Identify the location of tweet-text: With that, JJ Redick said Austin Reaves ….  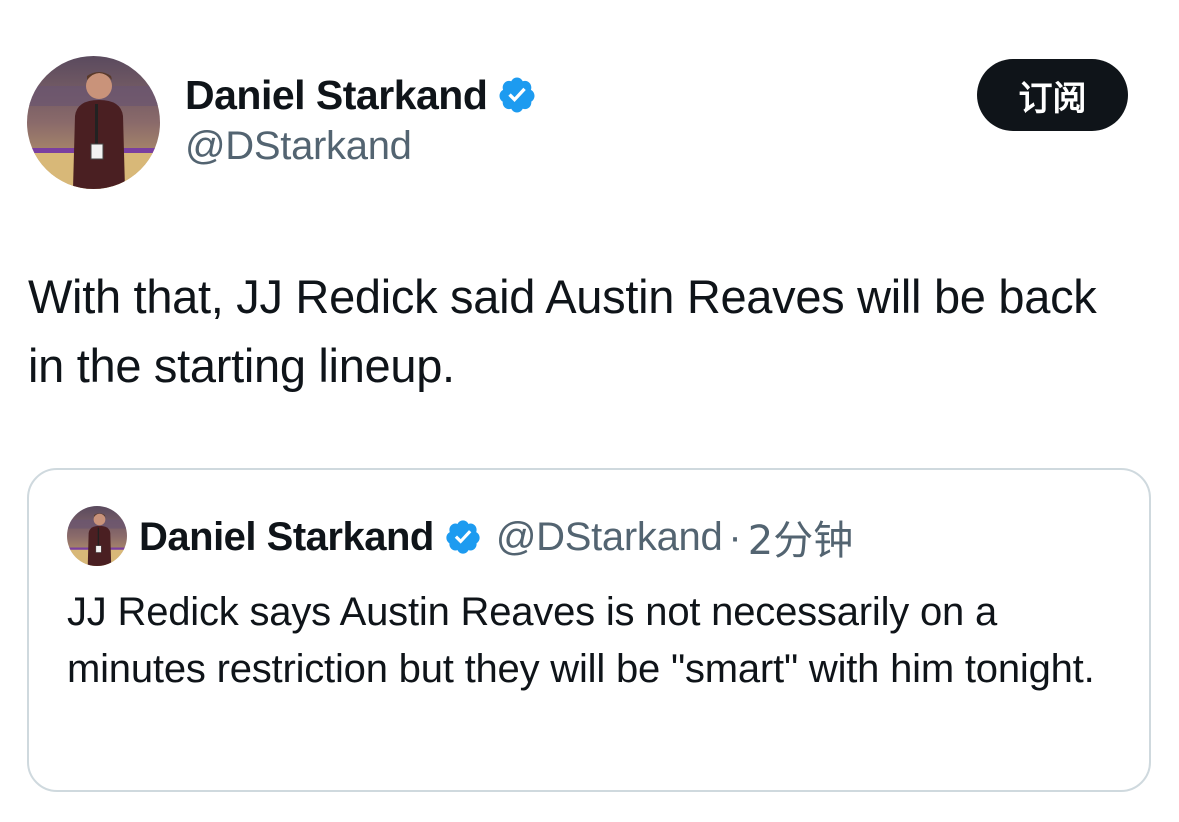
(562, 331).